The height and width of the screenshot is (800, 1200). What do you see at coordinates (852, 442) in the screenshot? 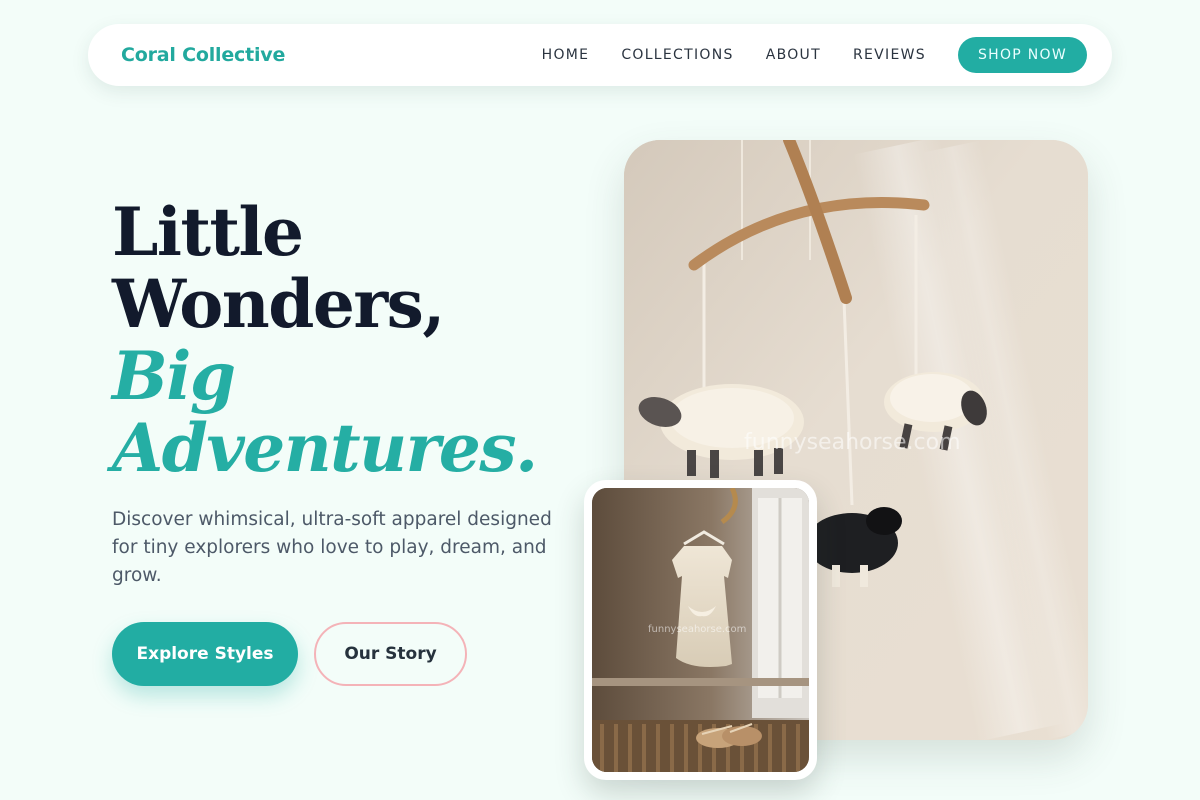
I see `main-image-watermark: funnyseahorse.com` at bounding box center [852, 442].